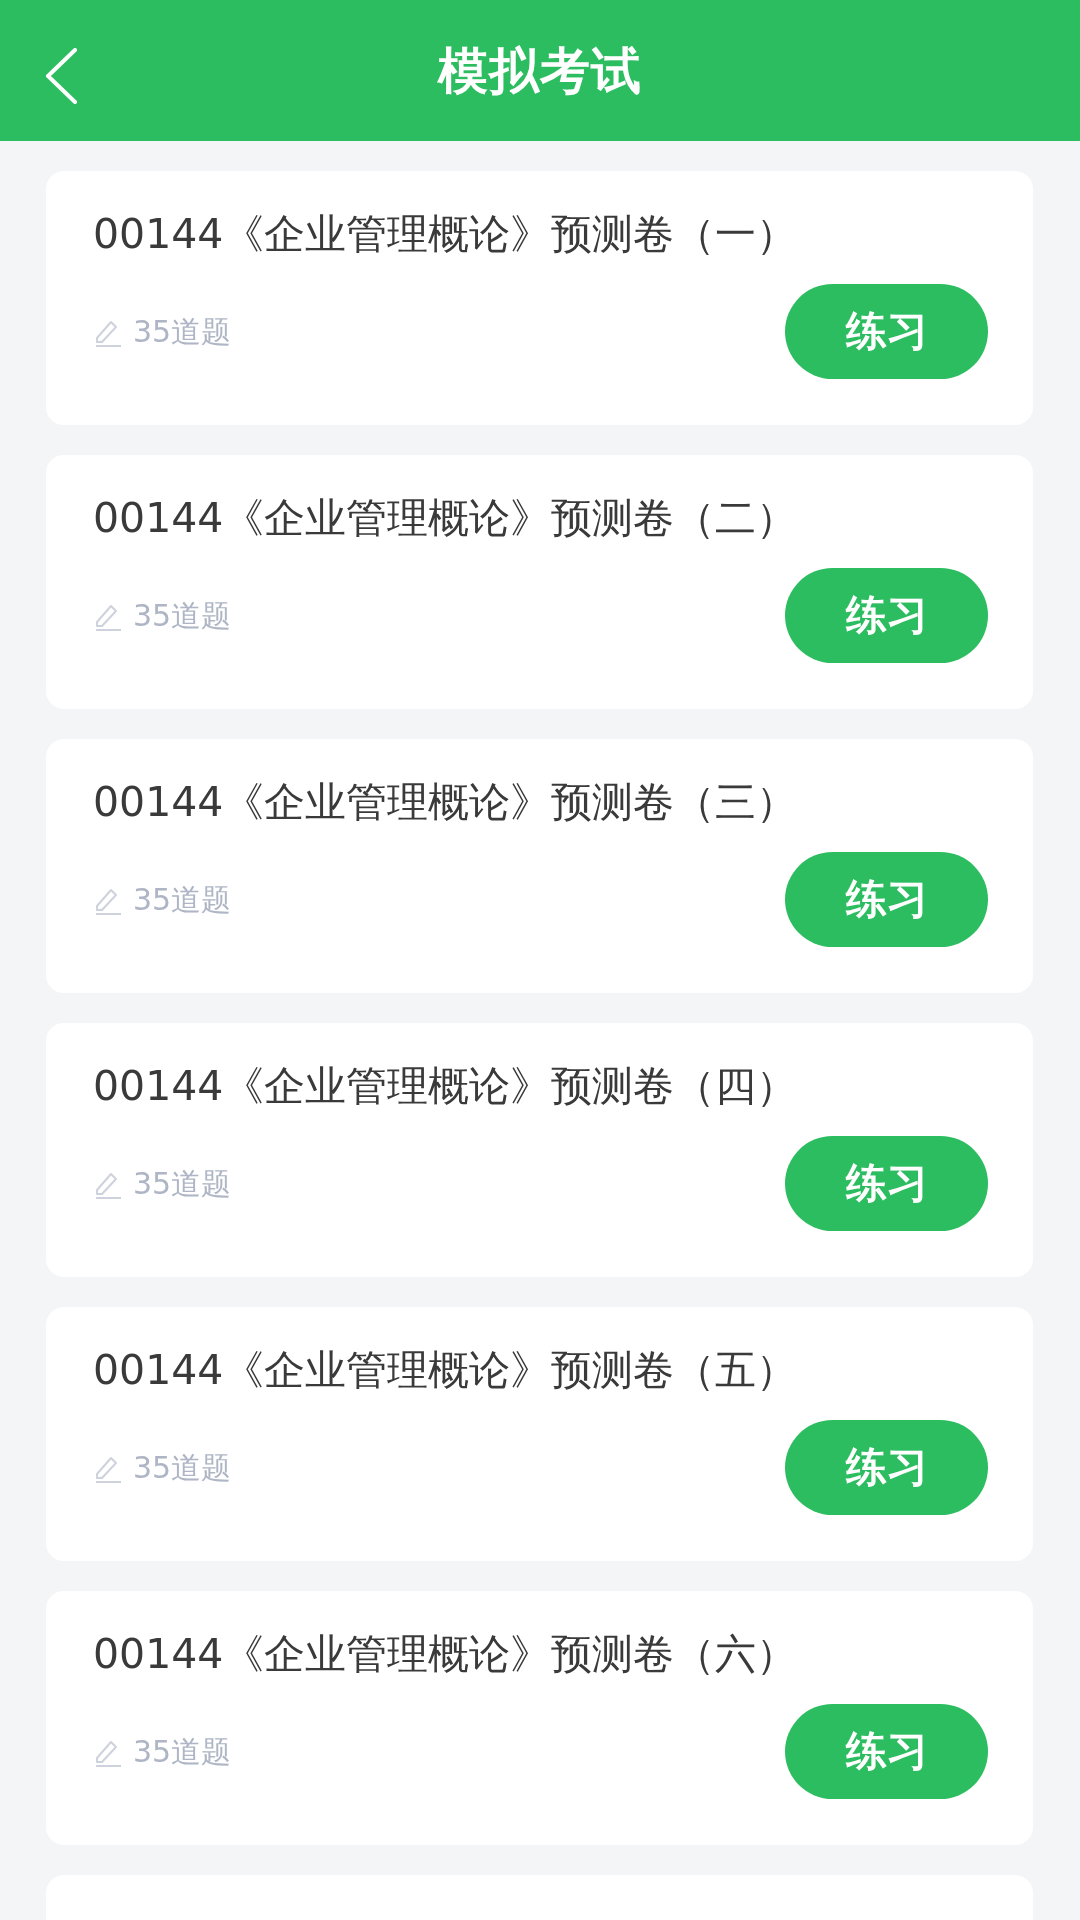 This screenshot has height=1920, width=1080. Describe the element at coordinates (445, 518) in the screenshot. I see `exam-title: 00144《企业管理概论》预测卷（二）` at that location.